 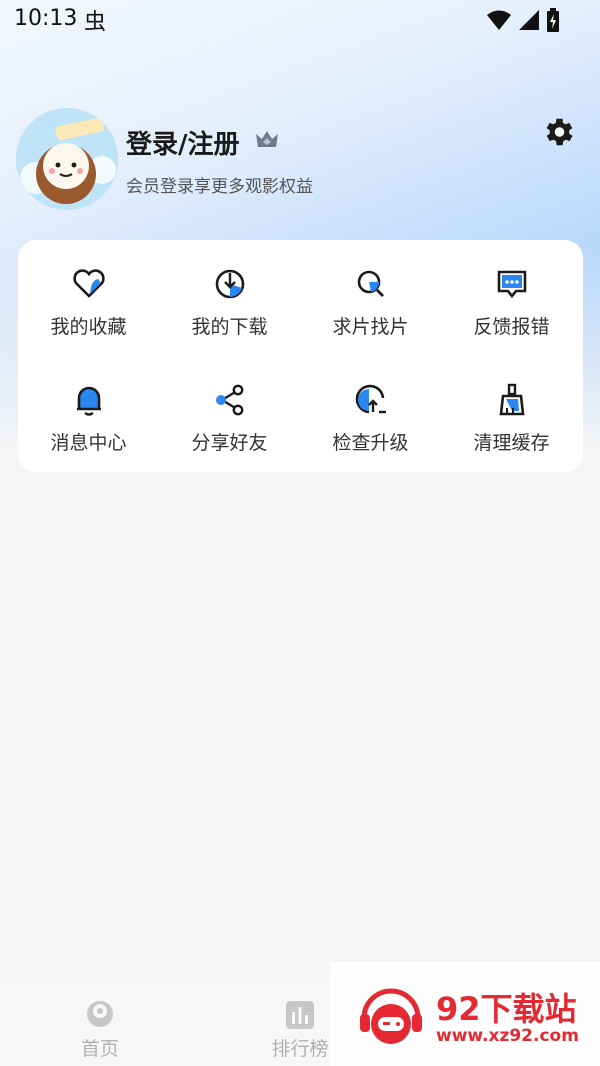 What do you see at coordinates (370, 298) in the screenshot?
I see `menu-item-request: 求片找片` at bounding box center [370, 298].